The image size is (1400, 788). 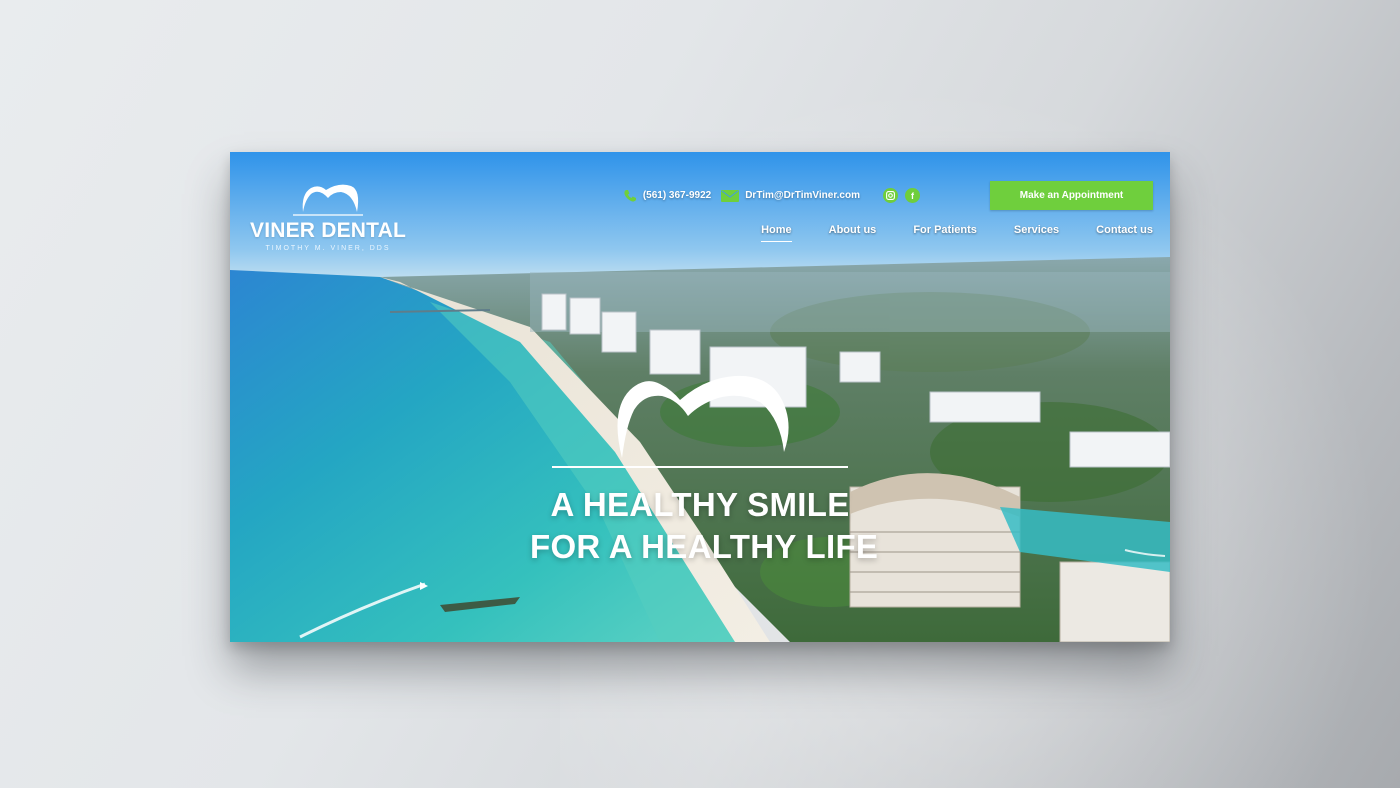 What do you see at coordinates (704, 526) in the screenshot?
I see `hero-headline: A HEALTHY SMILE FOR A HEALTHY LIFE` at bounding box center [704, 526].